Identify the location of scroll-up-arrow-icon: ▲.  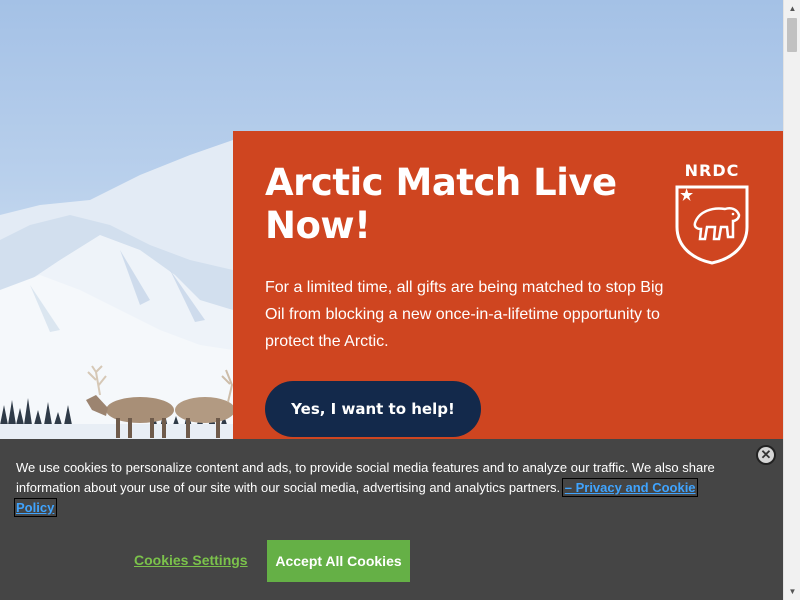
(792, 8).